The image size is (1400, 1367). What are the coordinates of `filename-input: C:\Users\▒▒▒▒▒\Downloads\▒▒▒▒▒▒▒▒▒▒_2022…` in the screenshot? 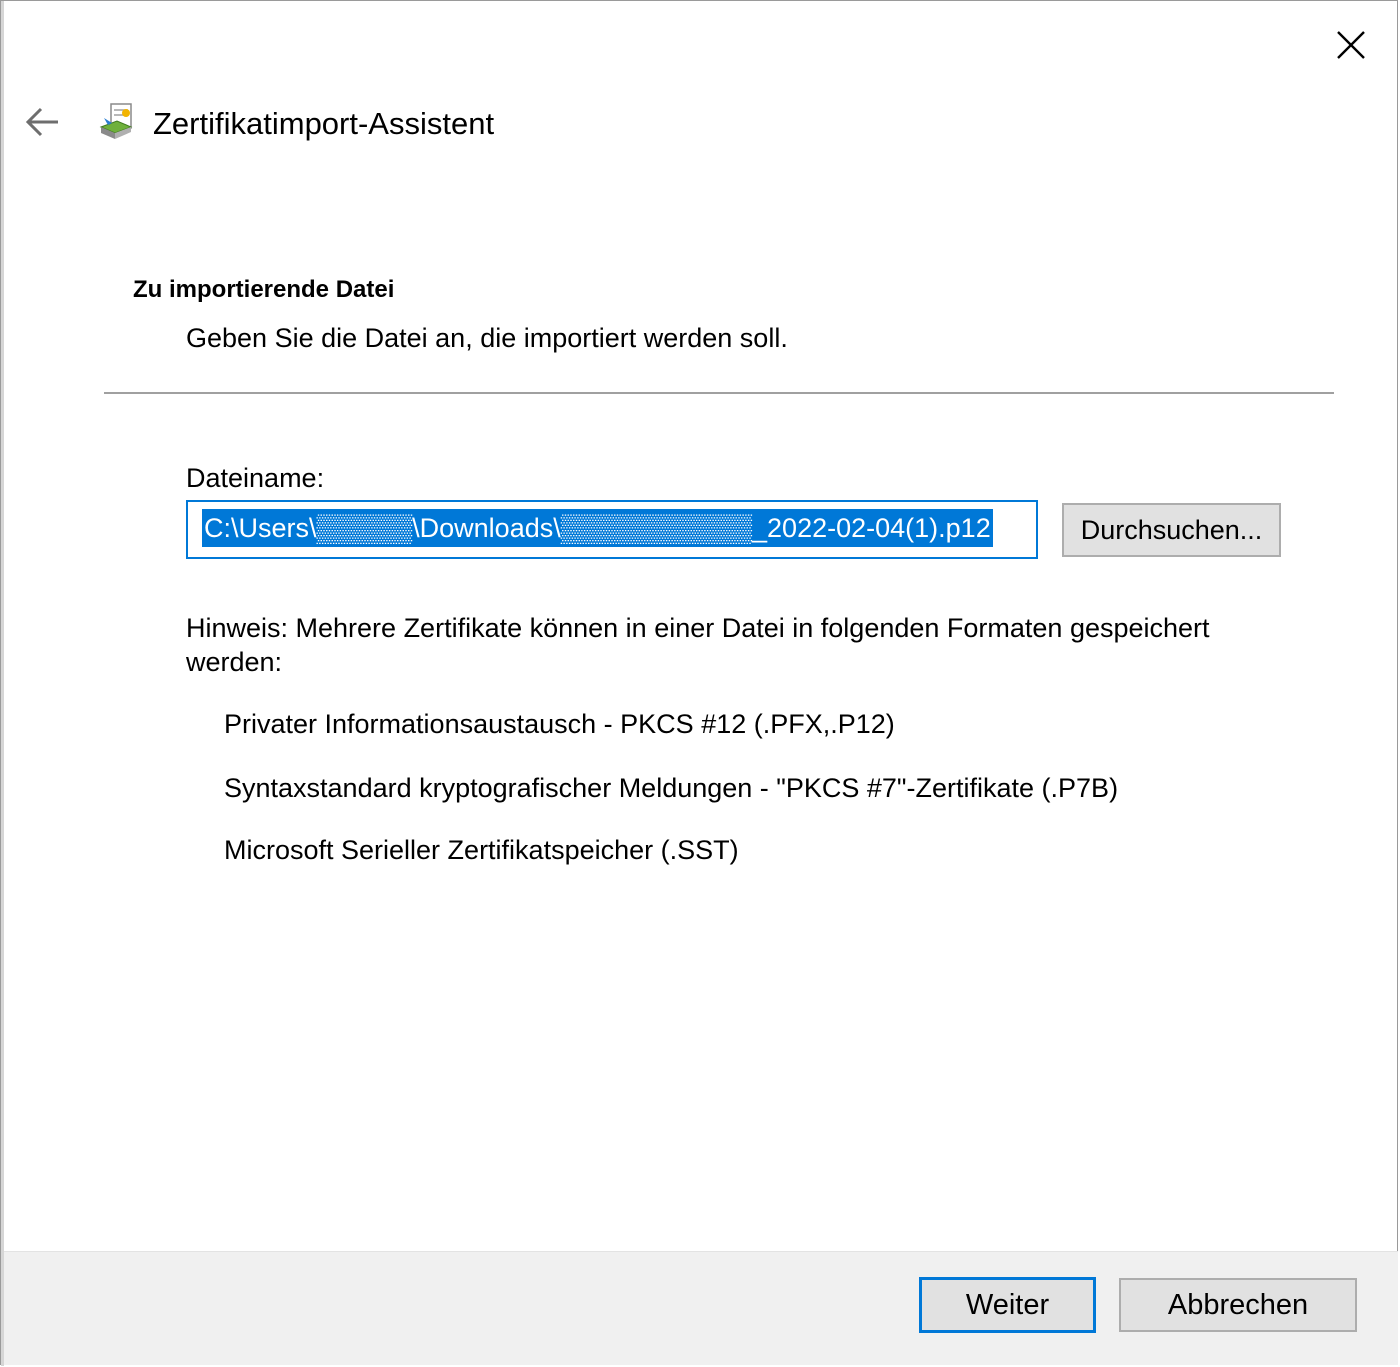 It's located at (612, 529).